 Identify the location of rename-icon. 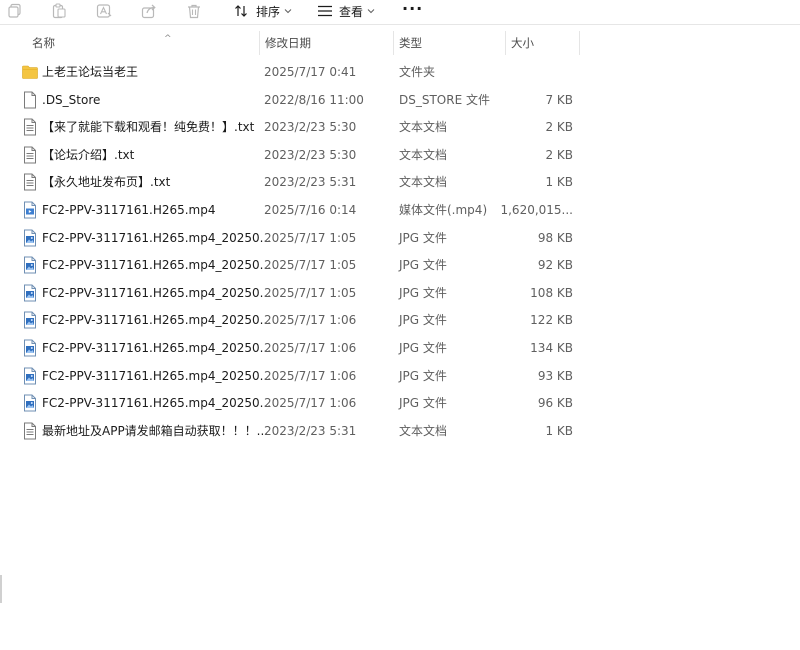
(104, 11).